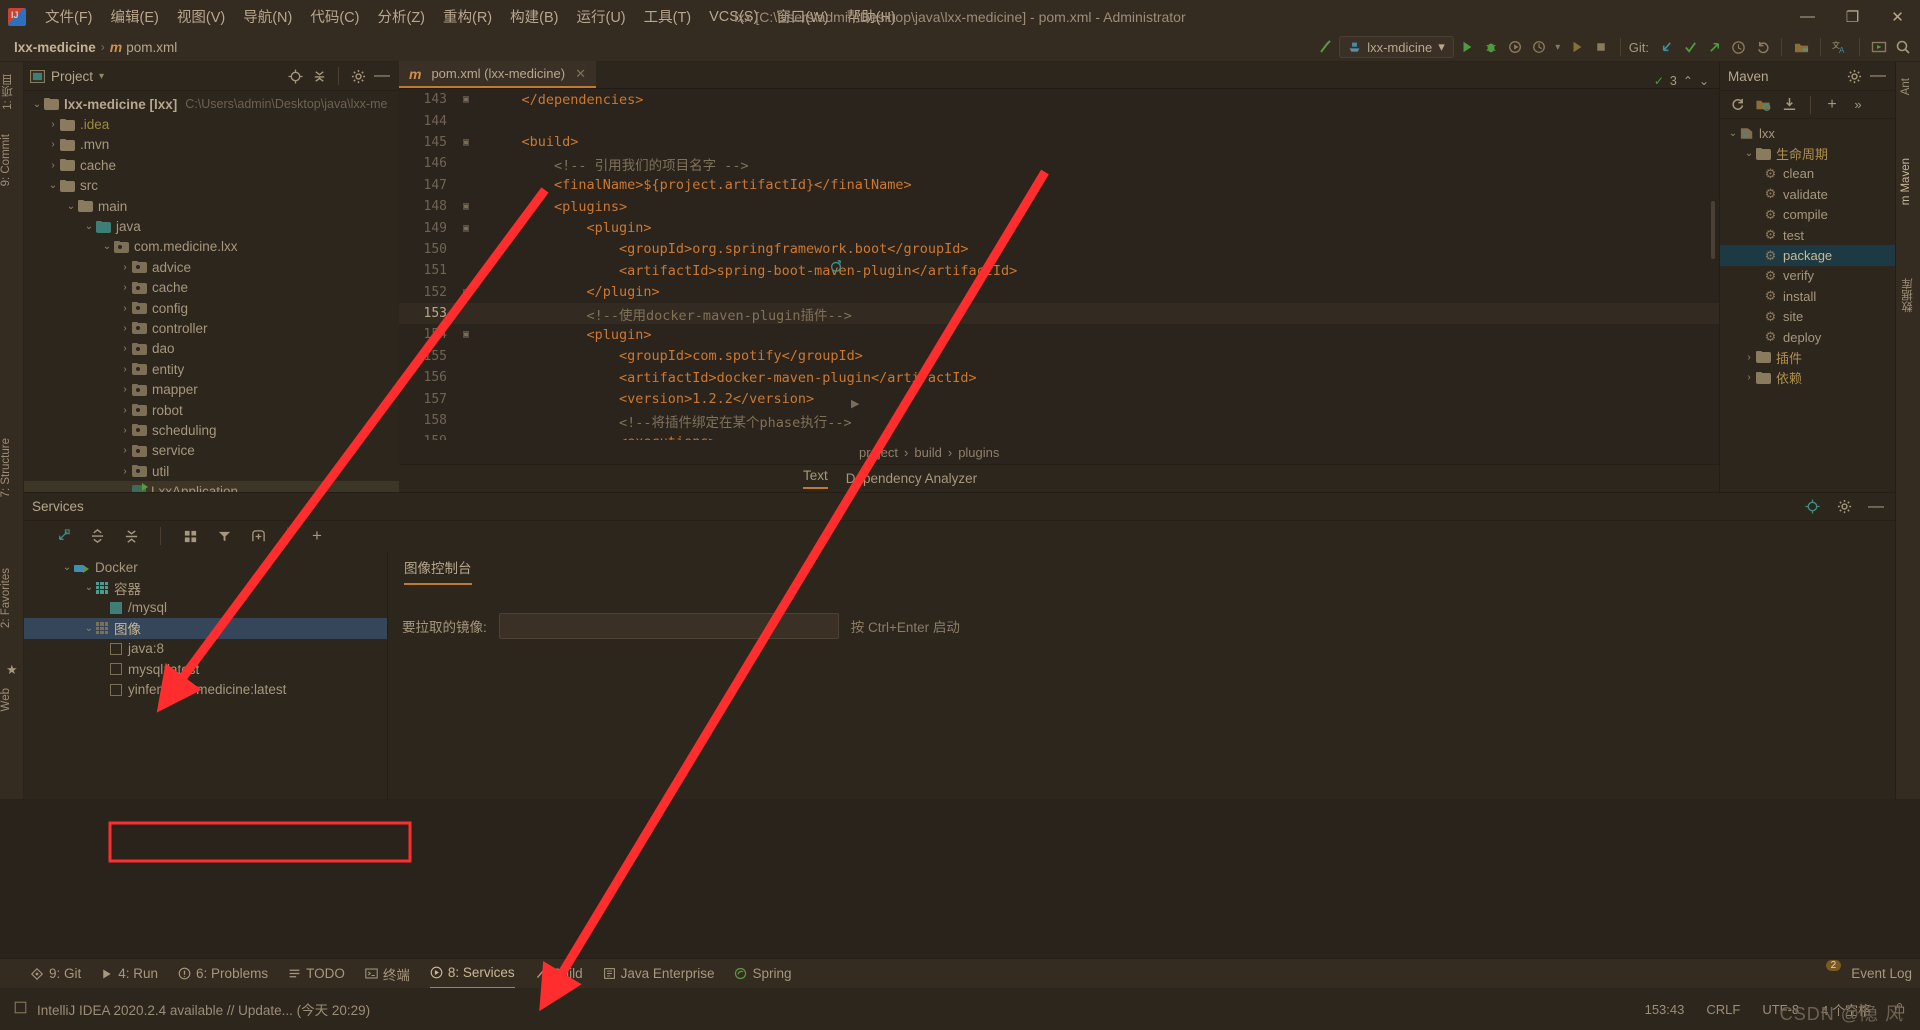 Image resolution: width=1920 pixels, height=1030 pixels. I want to click on tool-window-java-enterprise: Java Enterprise, so click(658, 973).